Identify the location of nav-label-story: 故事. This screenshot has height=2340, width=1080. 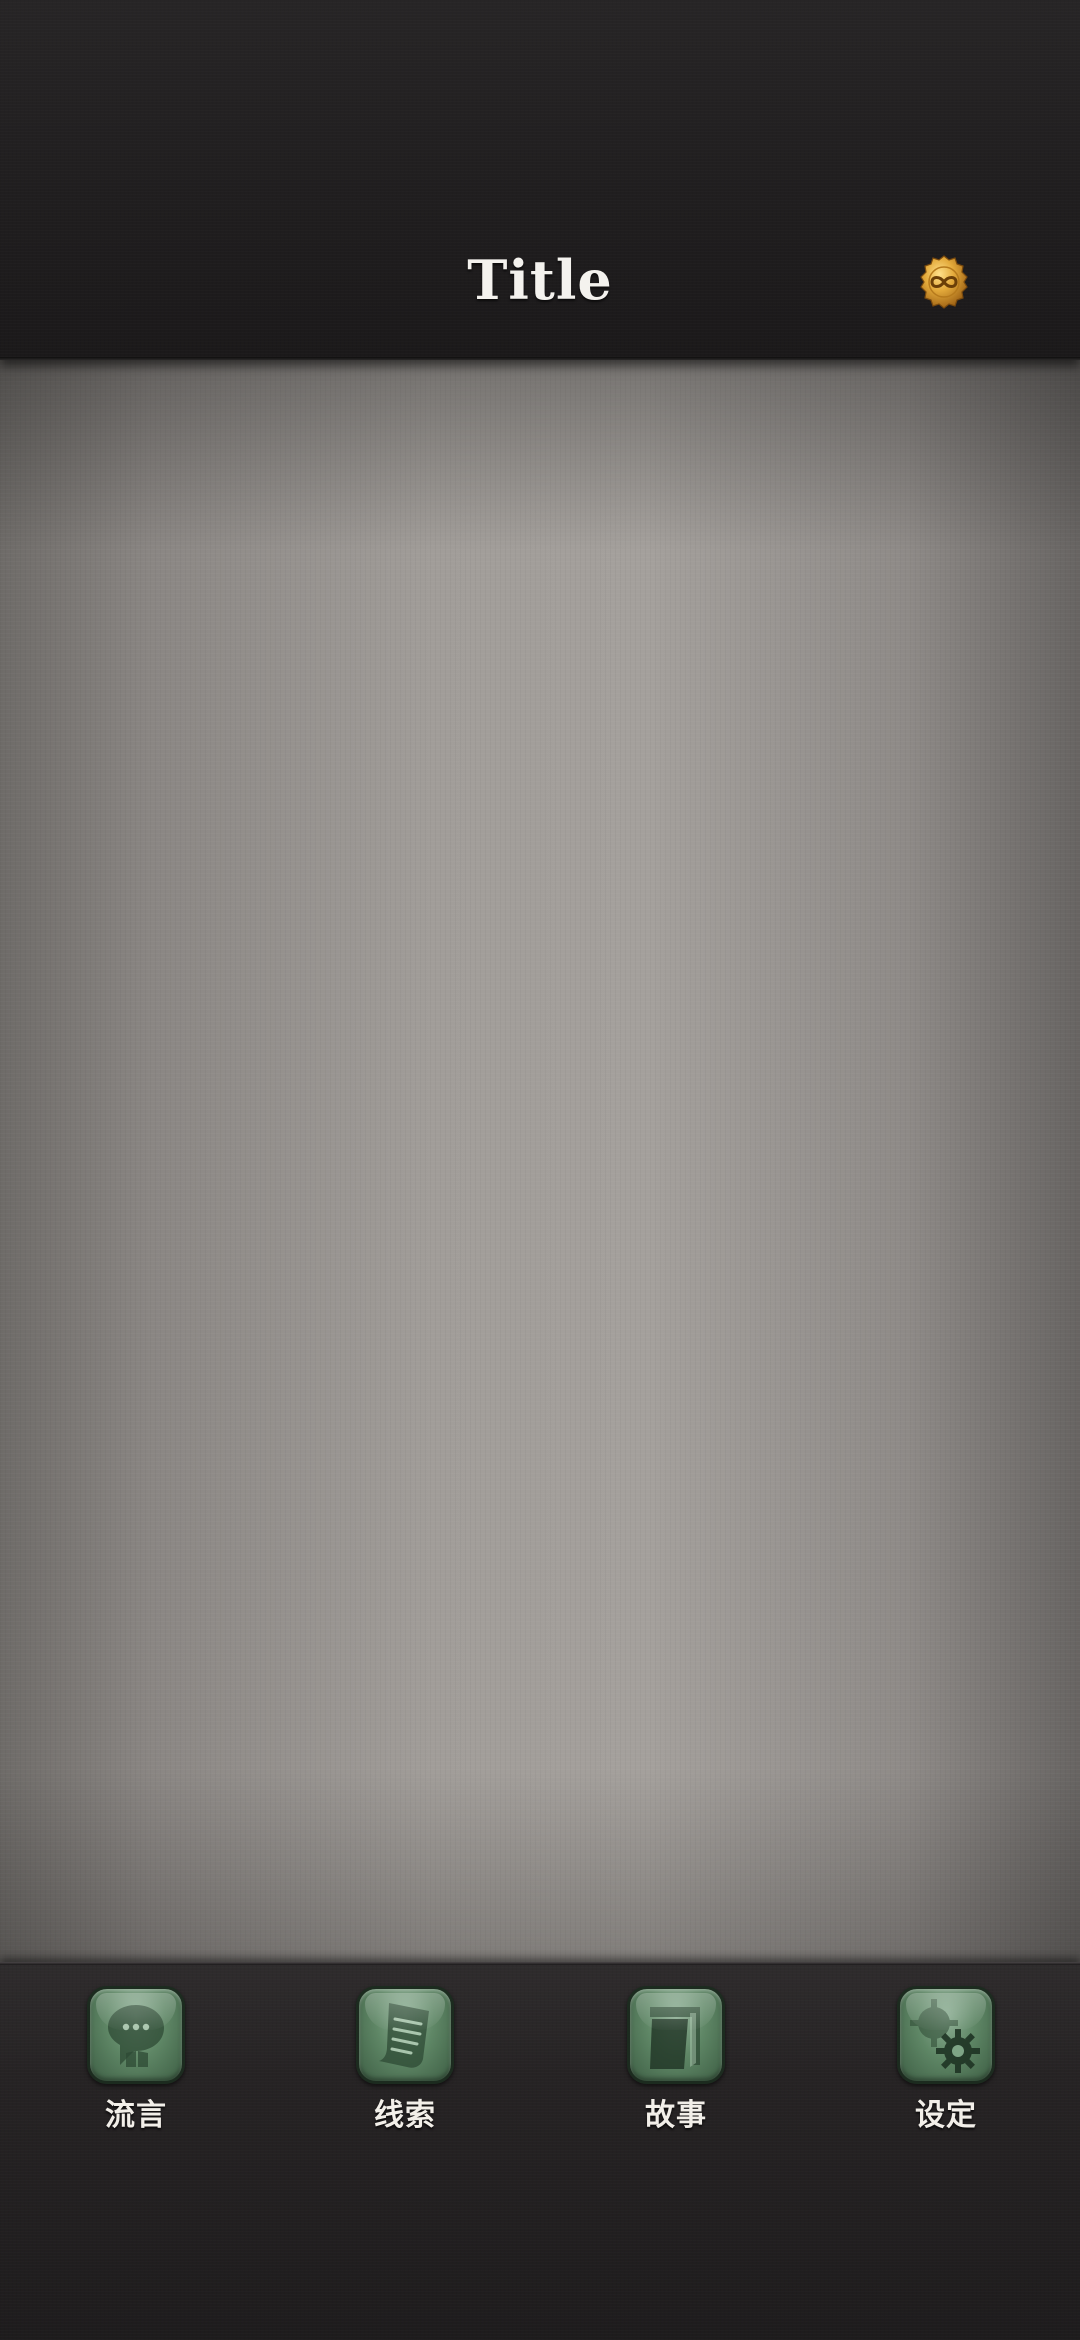
(676, 2115).